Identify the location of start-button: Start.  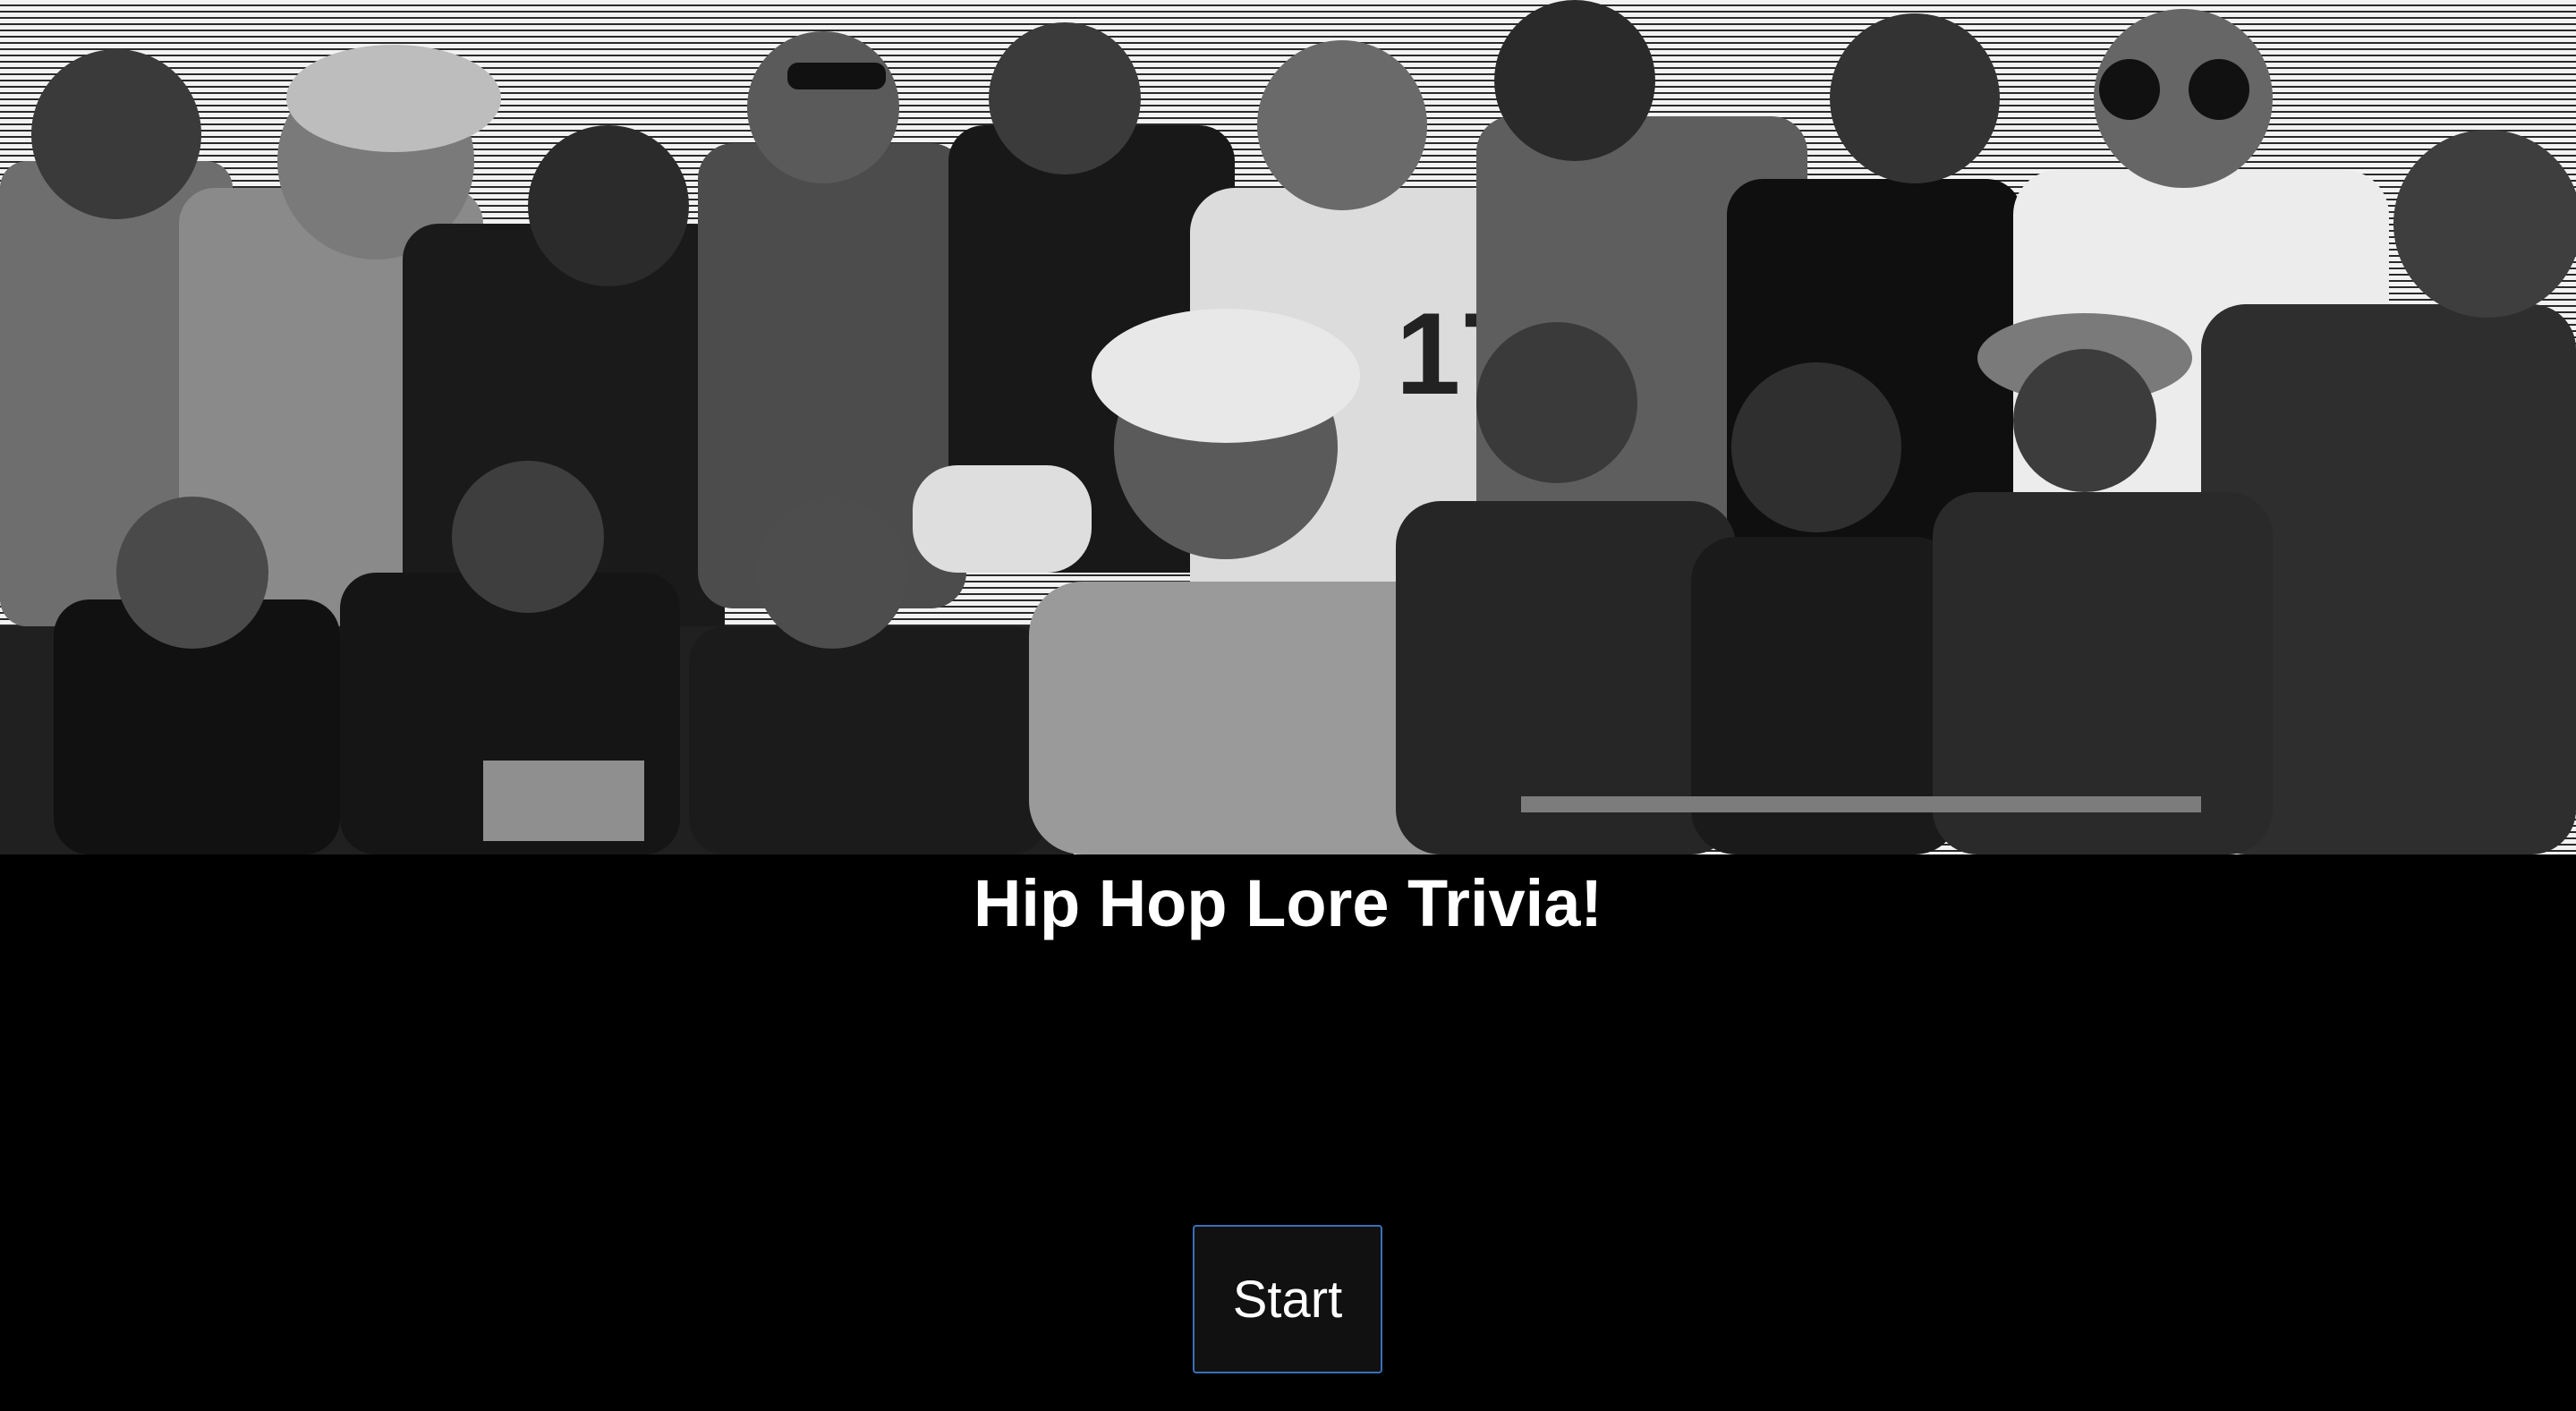
(1287, 1299).